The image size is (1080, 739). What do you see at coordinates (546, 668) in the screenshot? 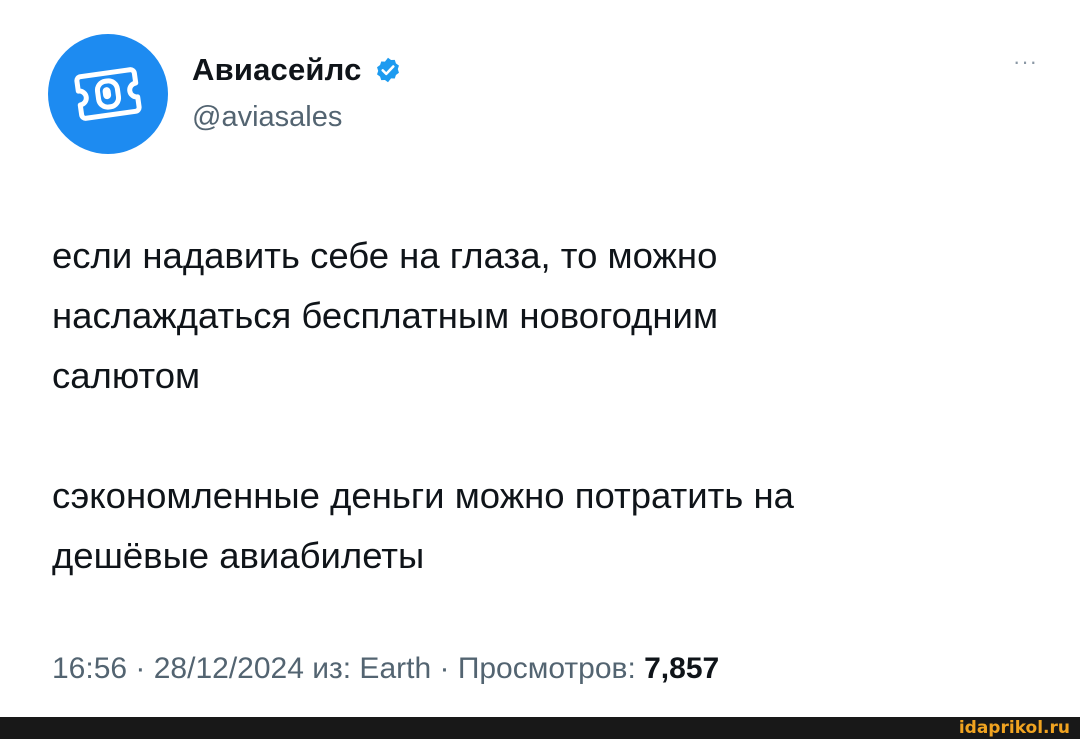
I see `views-label: Просмотров:` at bounding box center [546, 668].